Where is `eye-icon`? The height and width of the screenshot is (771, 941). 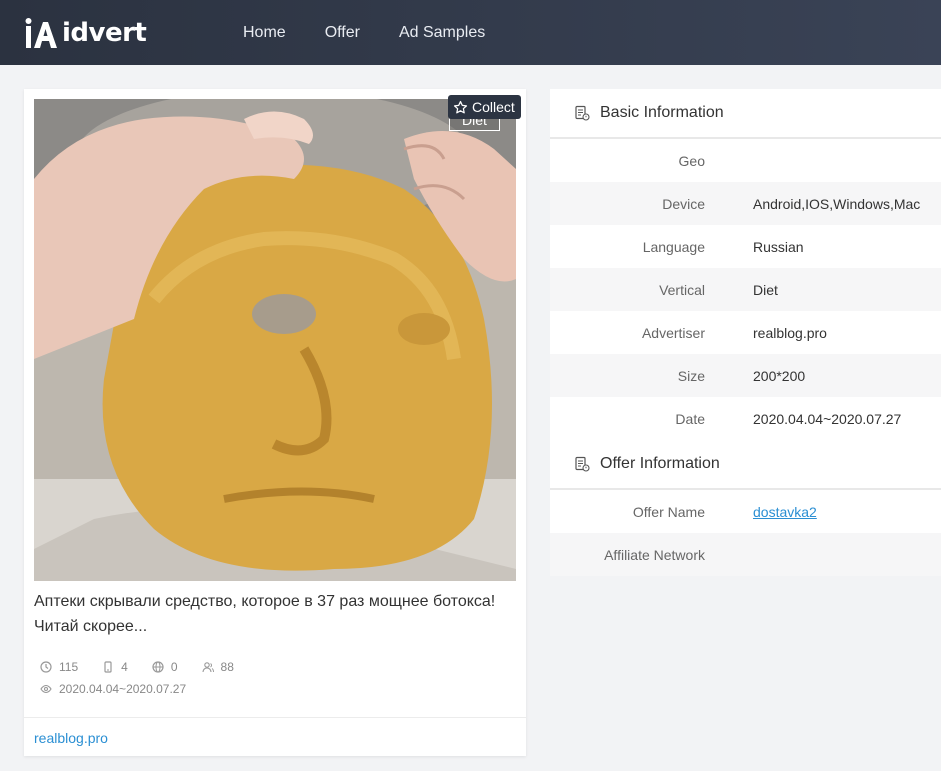 eye-icon is located at coordinates (46, 689).